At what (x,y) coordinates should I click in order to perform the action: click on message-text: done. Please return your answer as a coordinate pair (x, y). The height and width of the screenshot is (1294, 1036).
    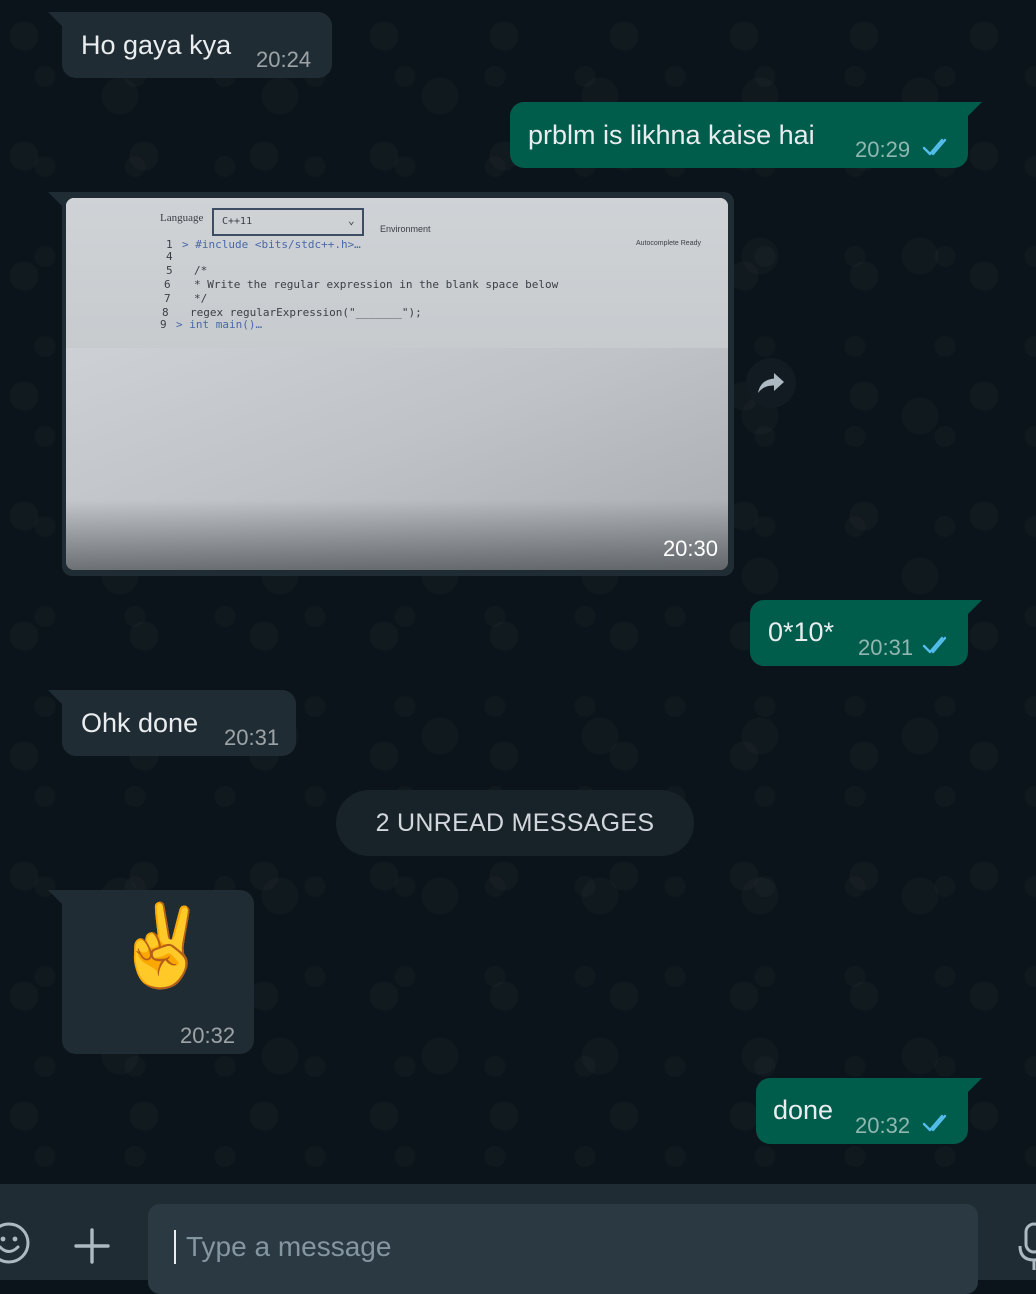
    Looking at the image, I should click on (803, 1110).